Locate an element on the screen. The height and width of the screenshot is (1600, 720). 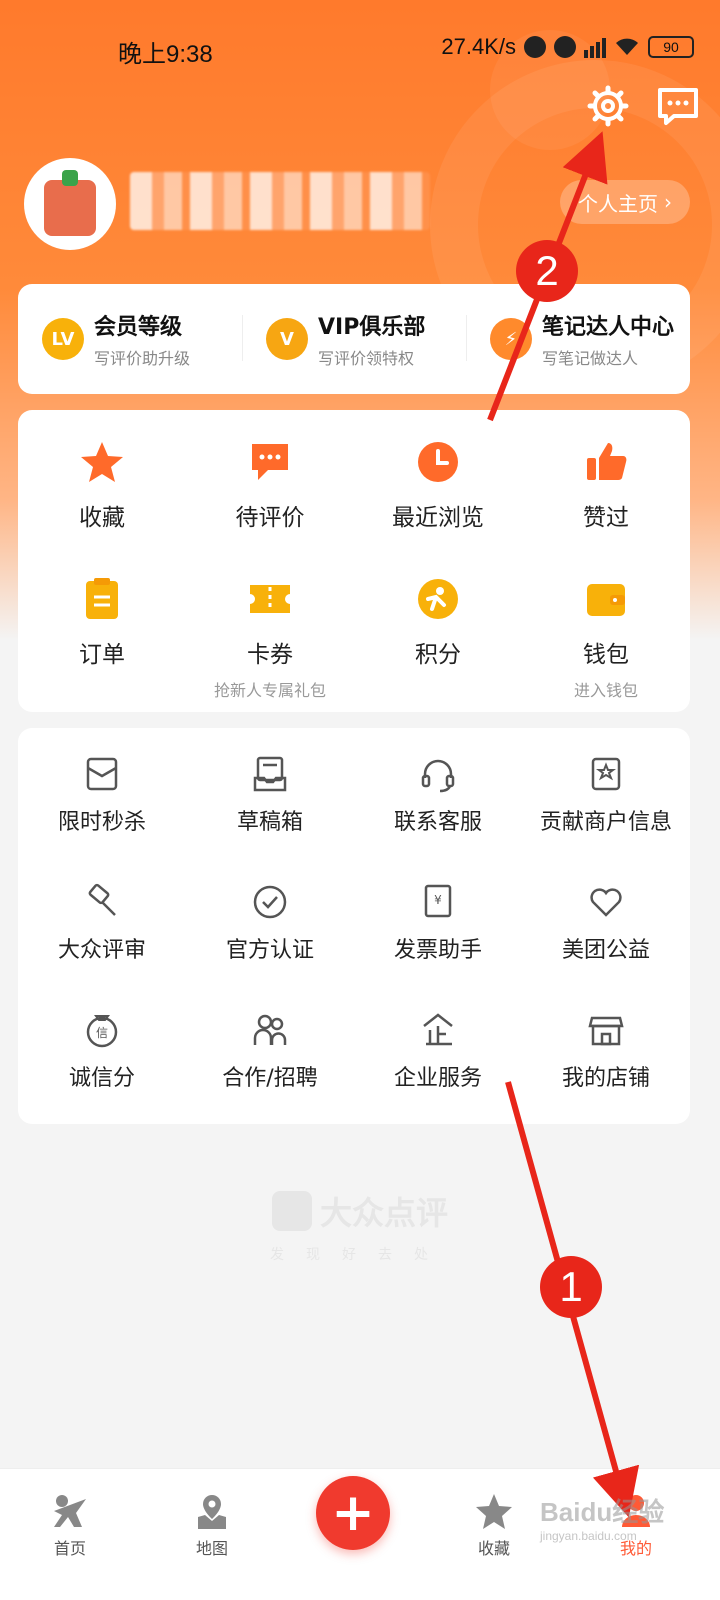
notes-expert-entry: ⚡ 笔记达人中心 写笔记做达人 is located at coordinates (578, 339).